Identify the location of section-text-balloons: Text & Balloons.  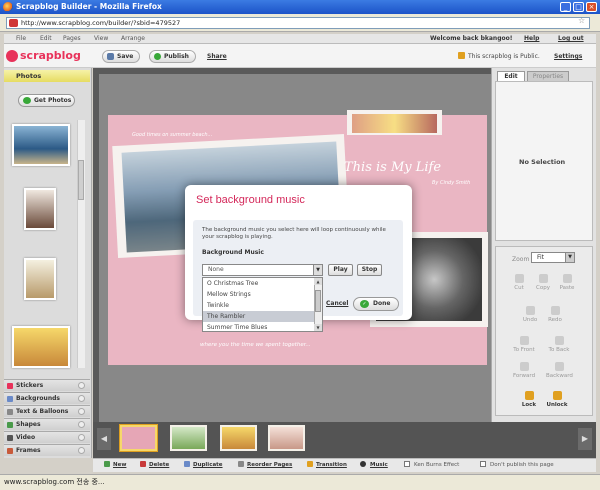
(47, 411).